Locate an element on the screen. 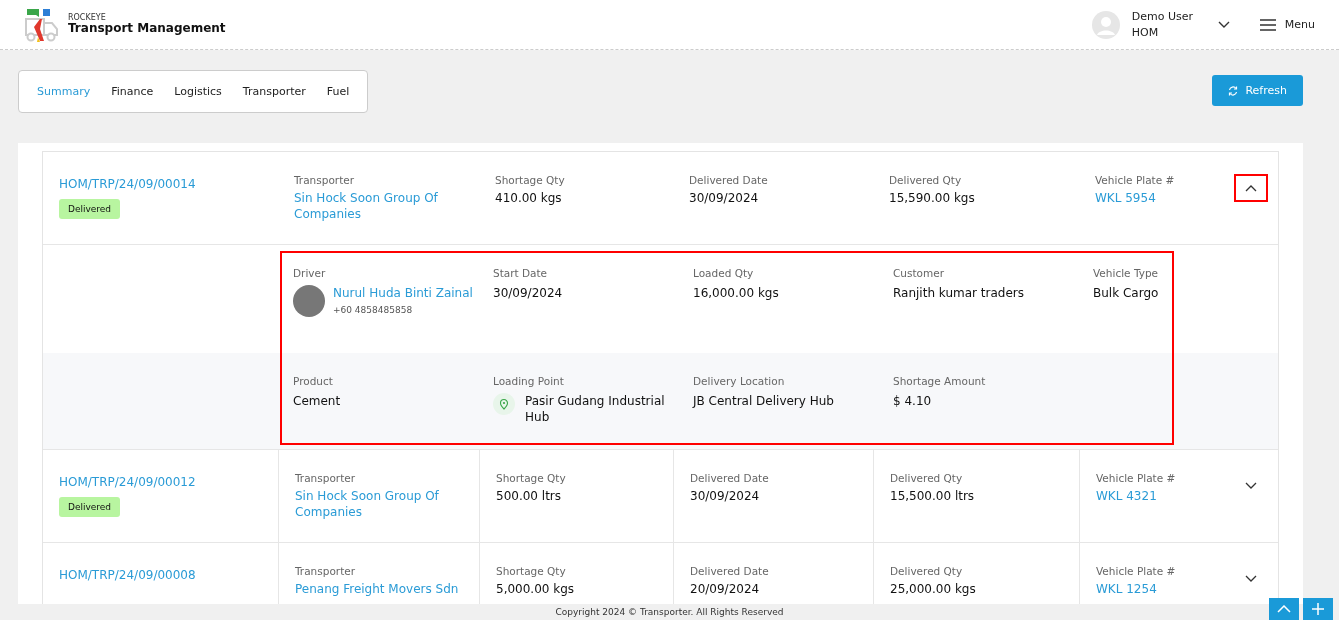 The height and width of the screenshot is (620, 1339). field-label: Driver is located at coordinates (310, 273).